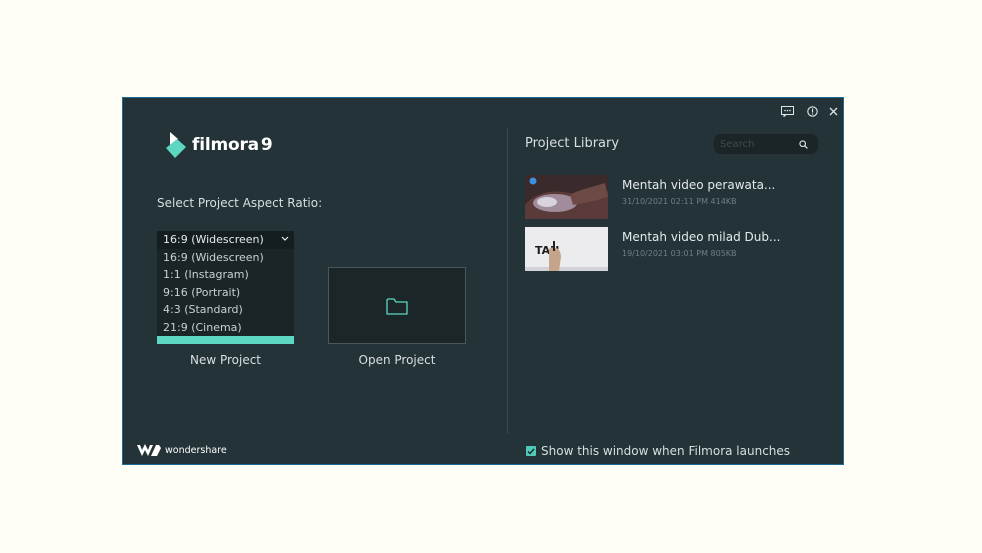  Describe the element at coordinates (225, 257) in the screenshot. I see `dropdown-option: 16:9 (Widescreen)` at that location.